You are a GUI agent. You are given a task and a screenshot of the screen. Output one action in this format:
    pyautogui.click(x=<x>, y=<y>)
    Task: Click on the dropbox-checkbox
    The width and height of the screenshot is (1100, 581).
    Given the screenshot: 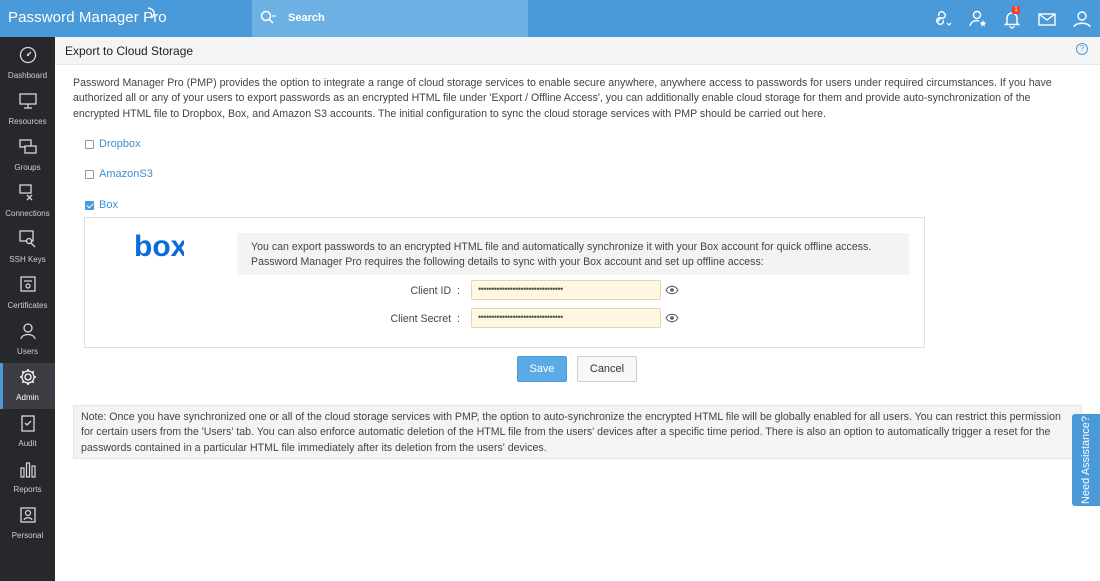 What is the action you would take?
    pyautogui.click(x=89, y=144)
    